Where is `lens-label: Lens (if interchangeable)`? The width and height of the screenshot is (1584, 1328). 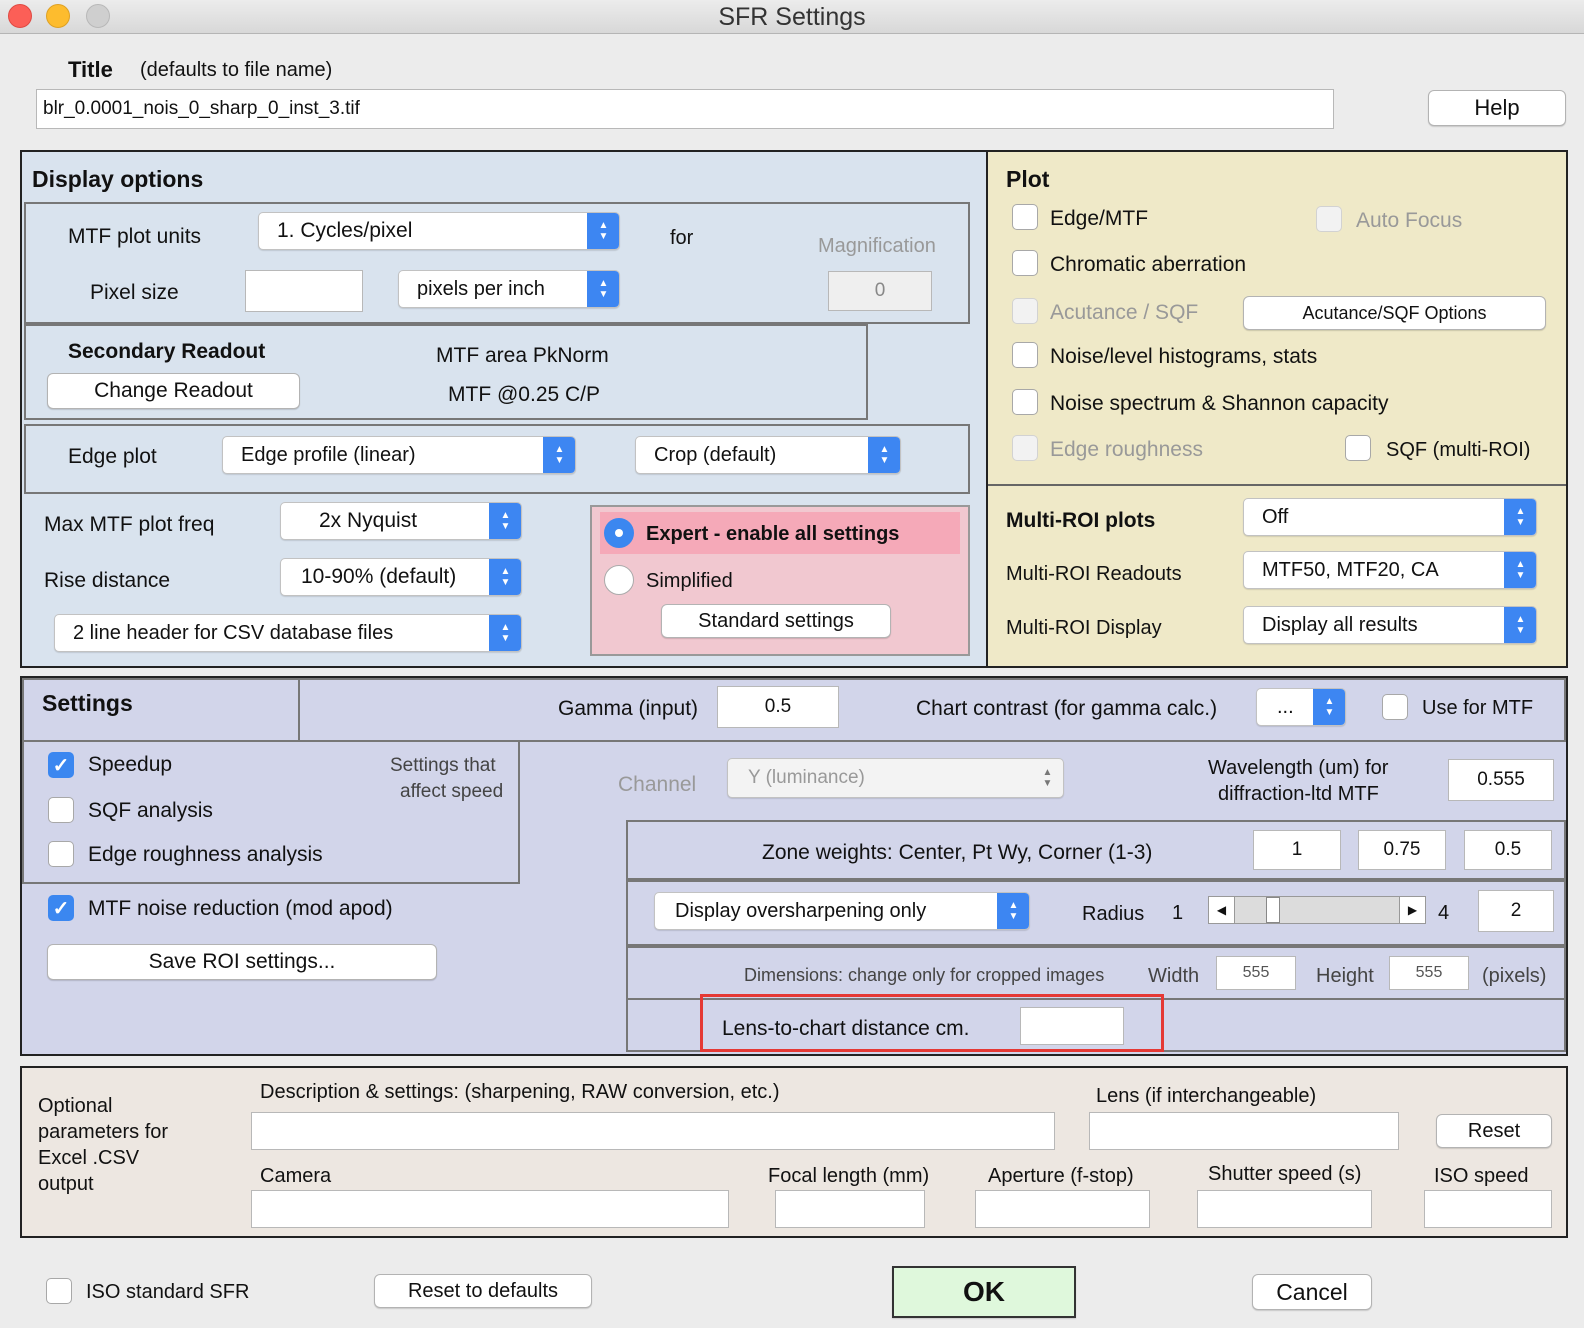 lens-label: Lens (if interchangeable) is located at coordinates (1206, 1096).